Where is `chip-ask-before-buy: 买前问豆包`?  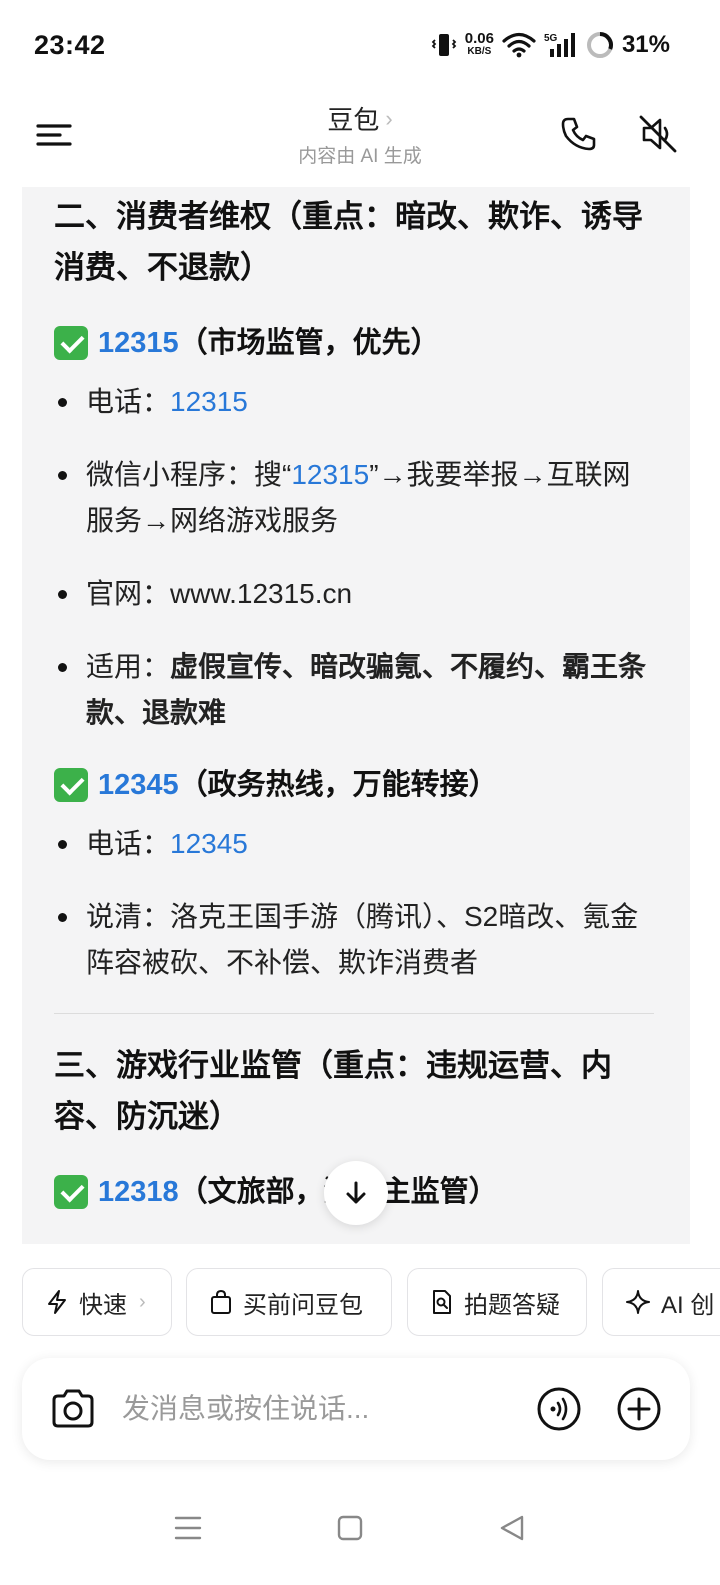
chip-ask-before-buy: 买前问豆包 is located at coordinates (289, 1302).